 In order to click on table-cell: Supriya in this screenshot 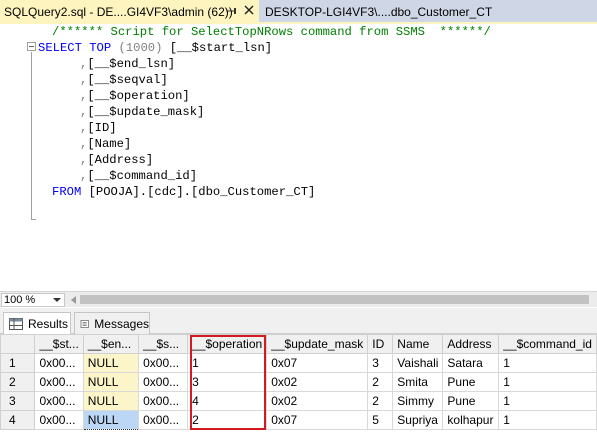, I will do `click(418, 420)`.